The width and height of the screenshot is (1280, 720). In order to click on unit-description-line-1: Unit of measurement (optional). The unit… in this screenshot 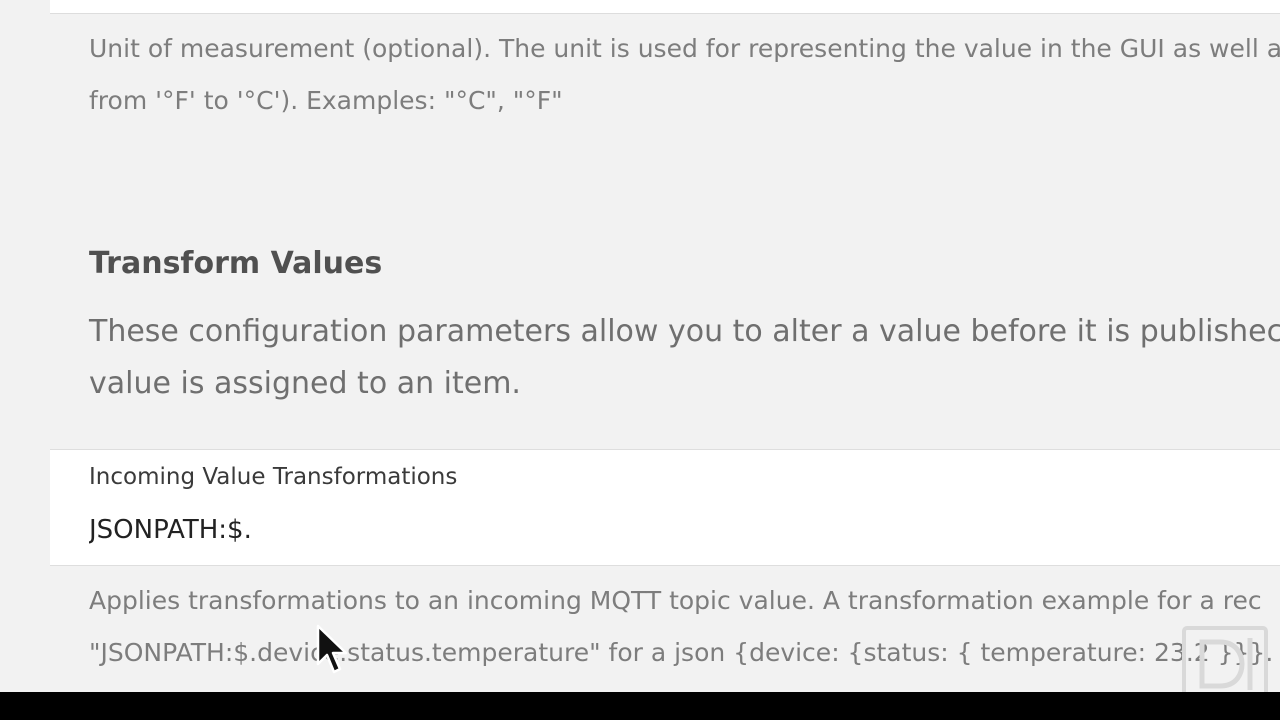, I will do `click(684, 48)`.